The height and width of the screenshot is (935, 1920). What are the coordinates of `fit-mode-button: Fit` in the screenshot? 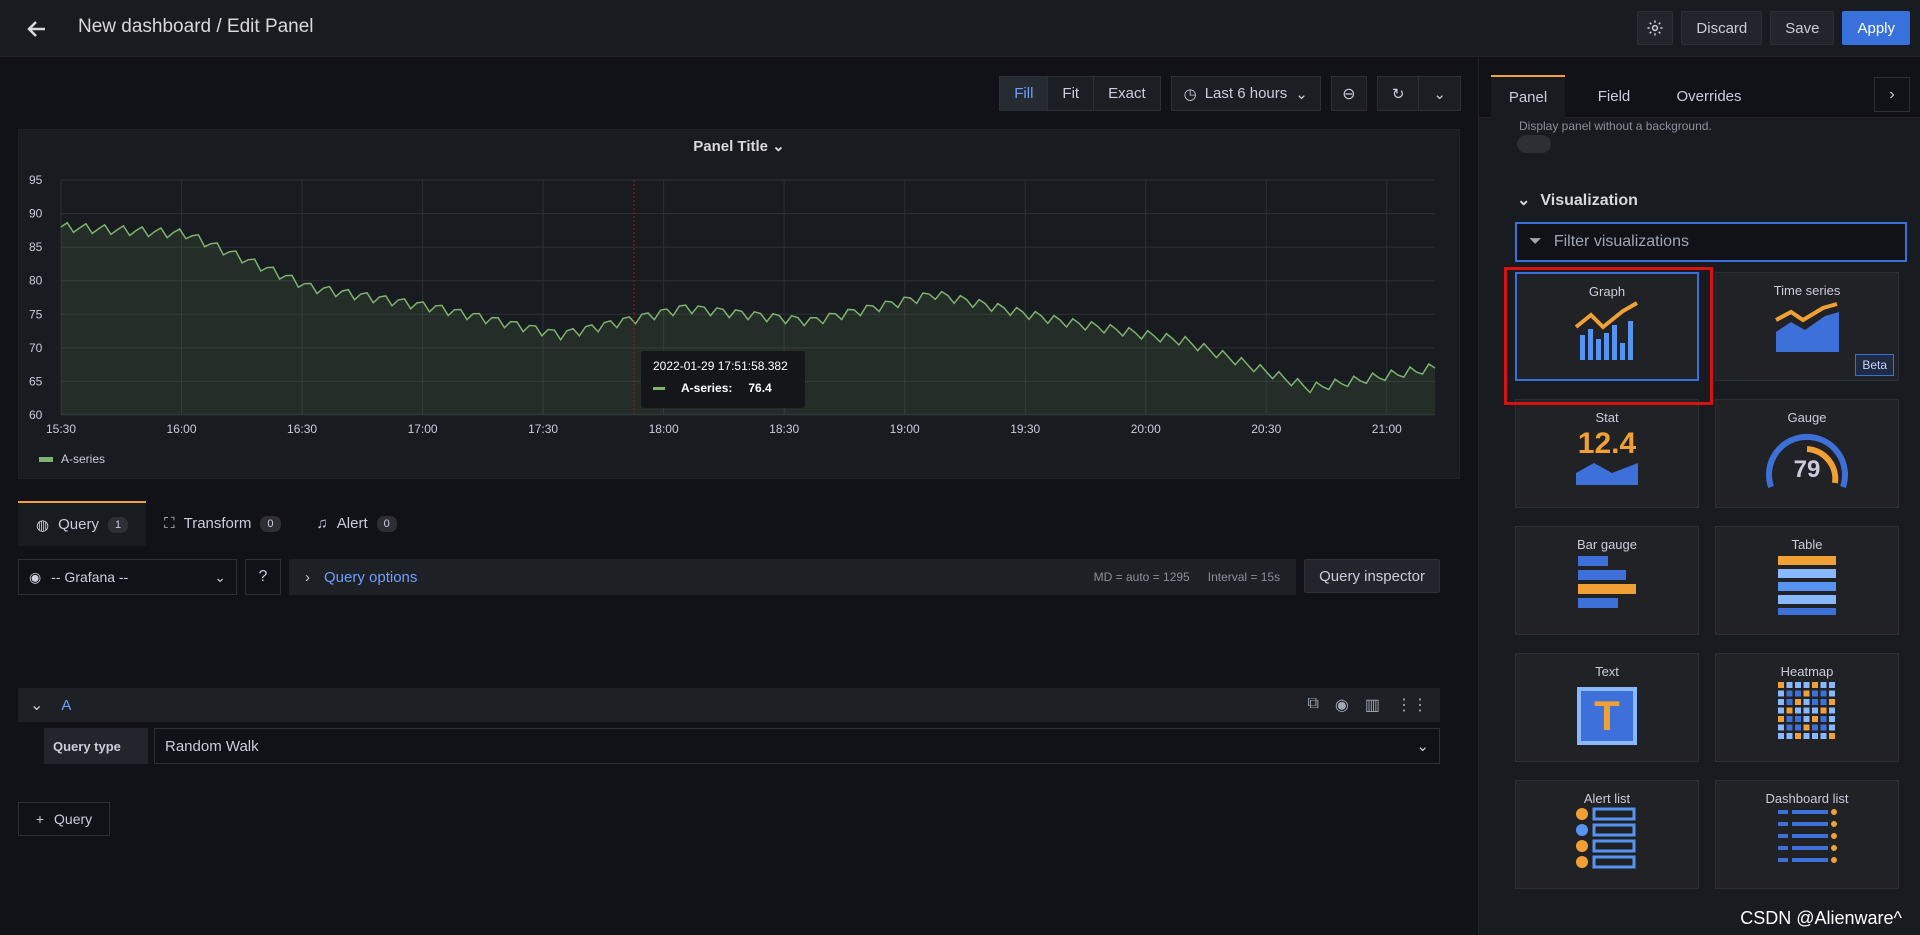 It's located at (1071, 93).